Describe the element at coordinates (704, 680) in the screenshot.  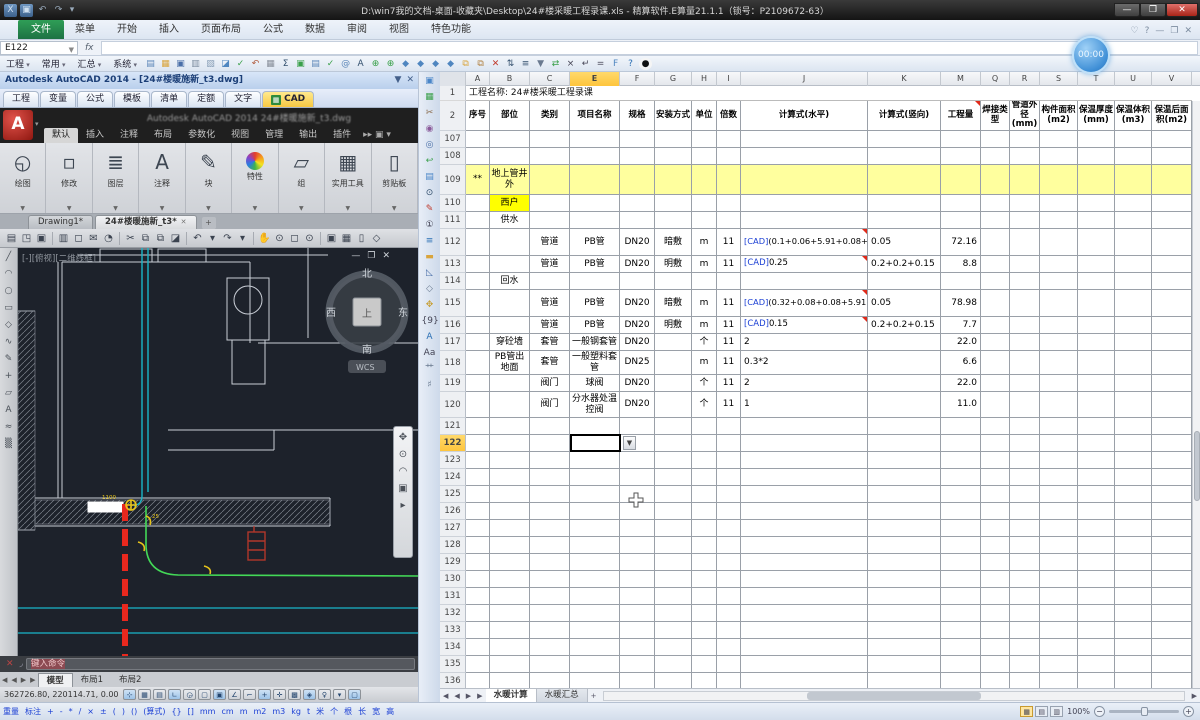
I see `cell-H136` at that location.